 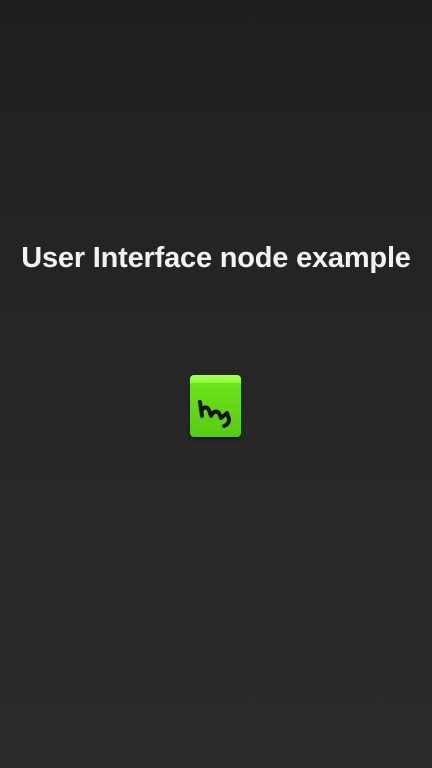 What do you see at coordinates (216, 258) in the screenshot?
I see `page-title: User Interface node example` at bounding box center [216, 258].